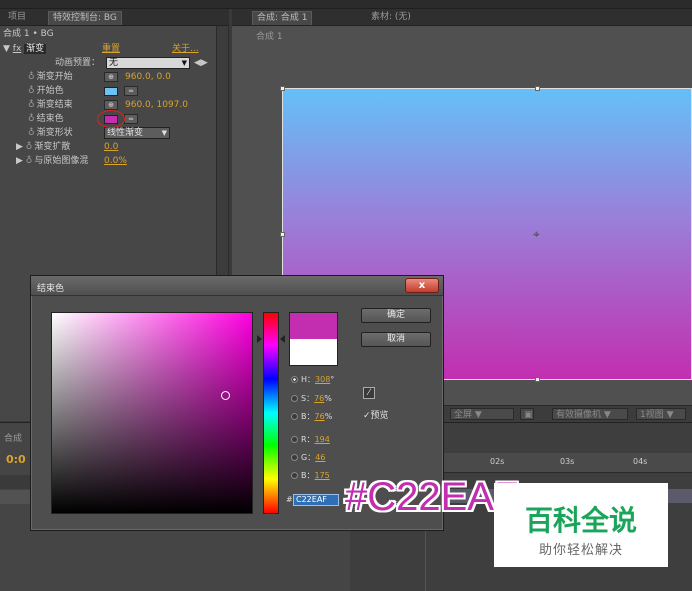 The image size is (692, 591). I want to click on watermark-title: 百科全说, so click(580, 520).